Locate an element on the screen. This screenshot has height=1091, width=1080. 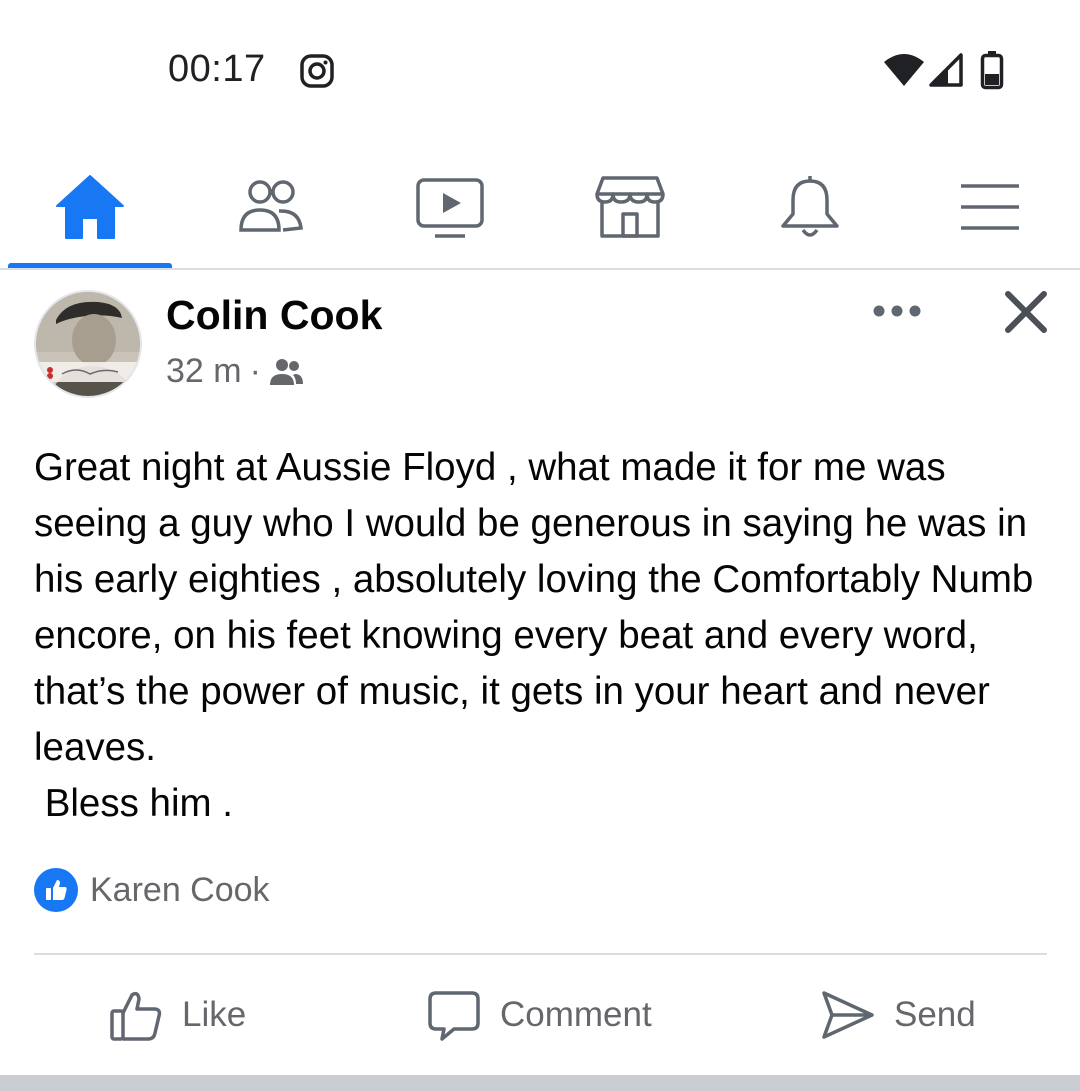
bell-icon is located at coordinates (810, 206).